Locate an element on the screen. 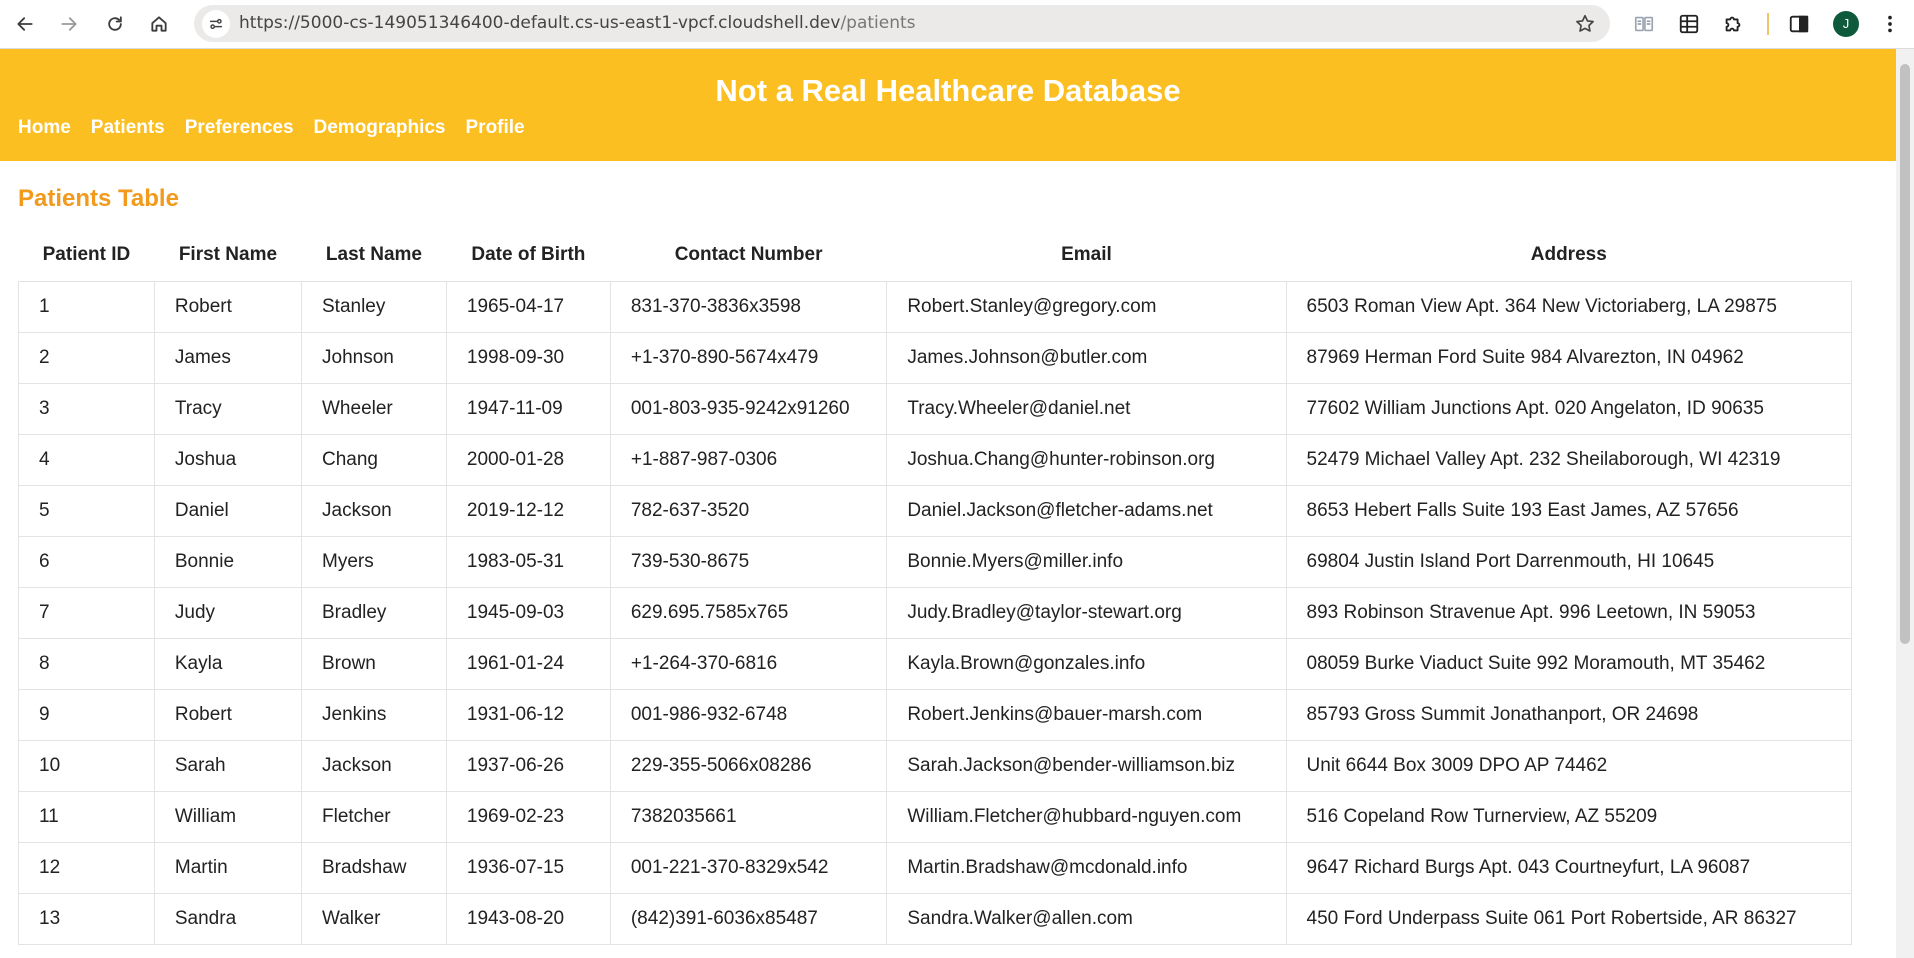  col-first-name-cell: Kayla is located at coordinates (228, 664).